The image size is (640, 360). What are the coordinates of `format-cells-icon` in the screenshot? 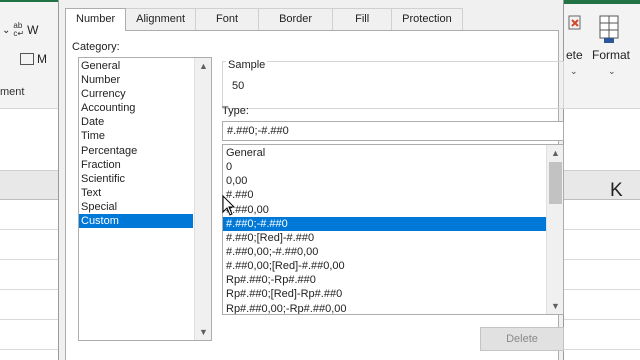 It's located at (609, 29).